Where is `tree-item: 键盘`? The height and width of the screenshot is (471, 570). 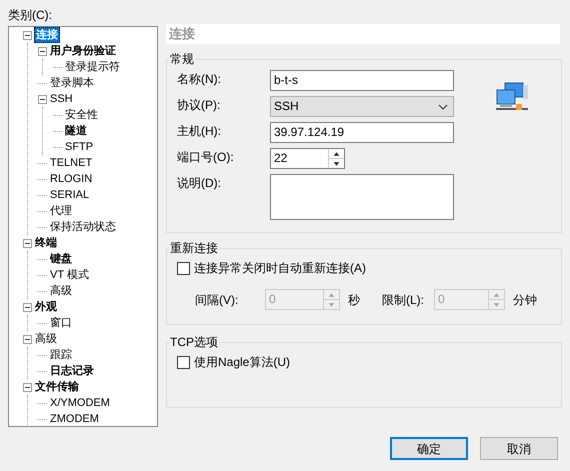
tree-item: 键盘 is located at coordinates (61, 259).